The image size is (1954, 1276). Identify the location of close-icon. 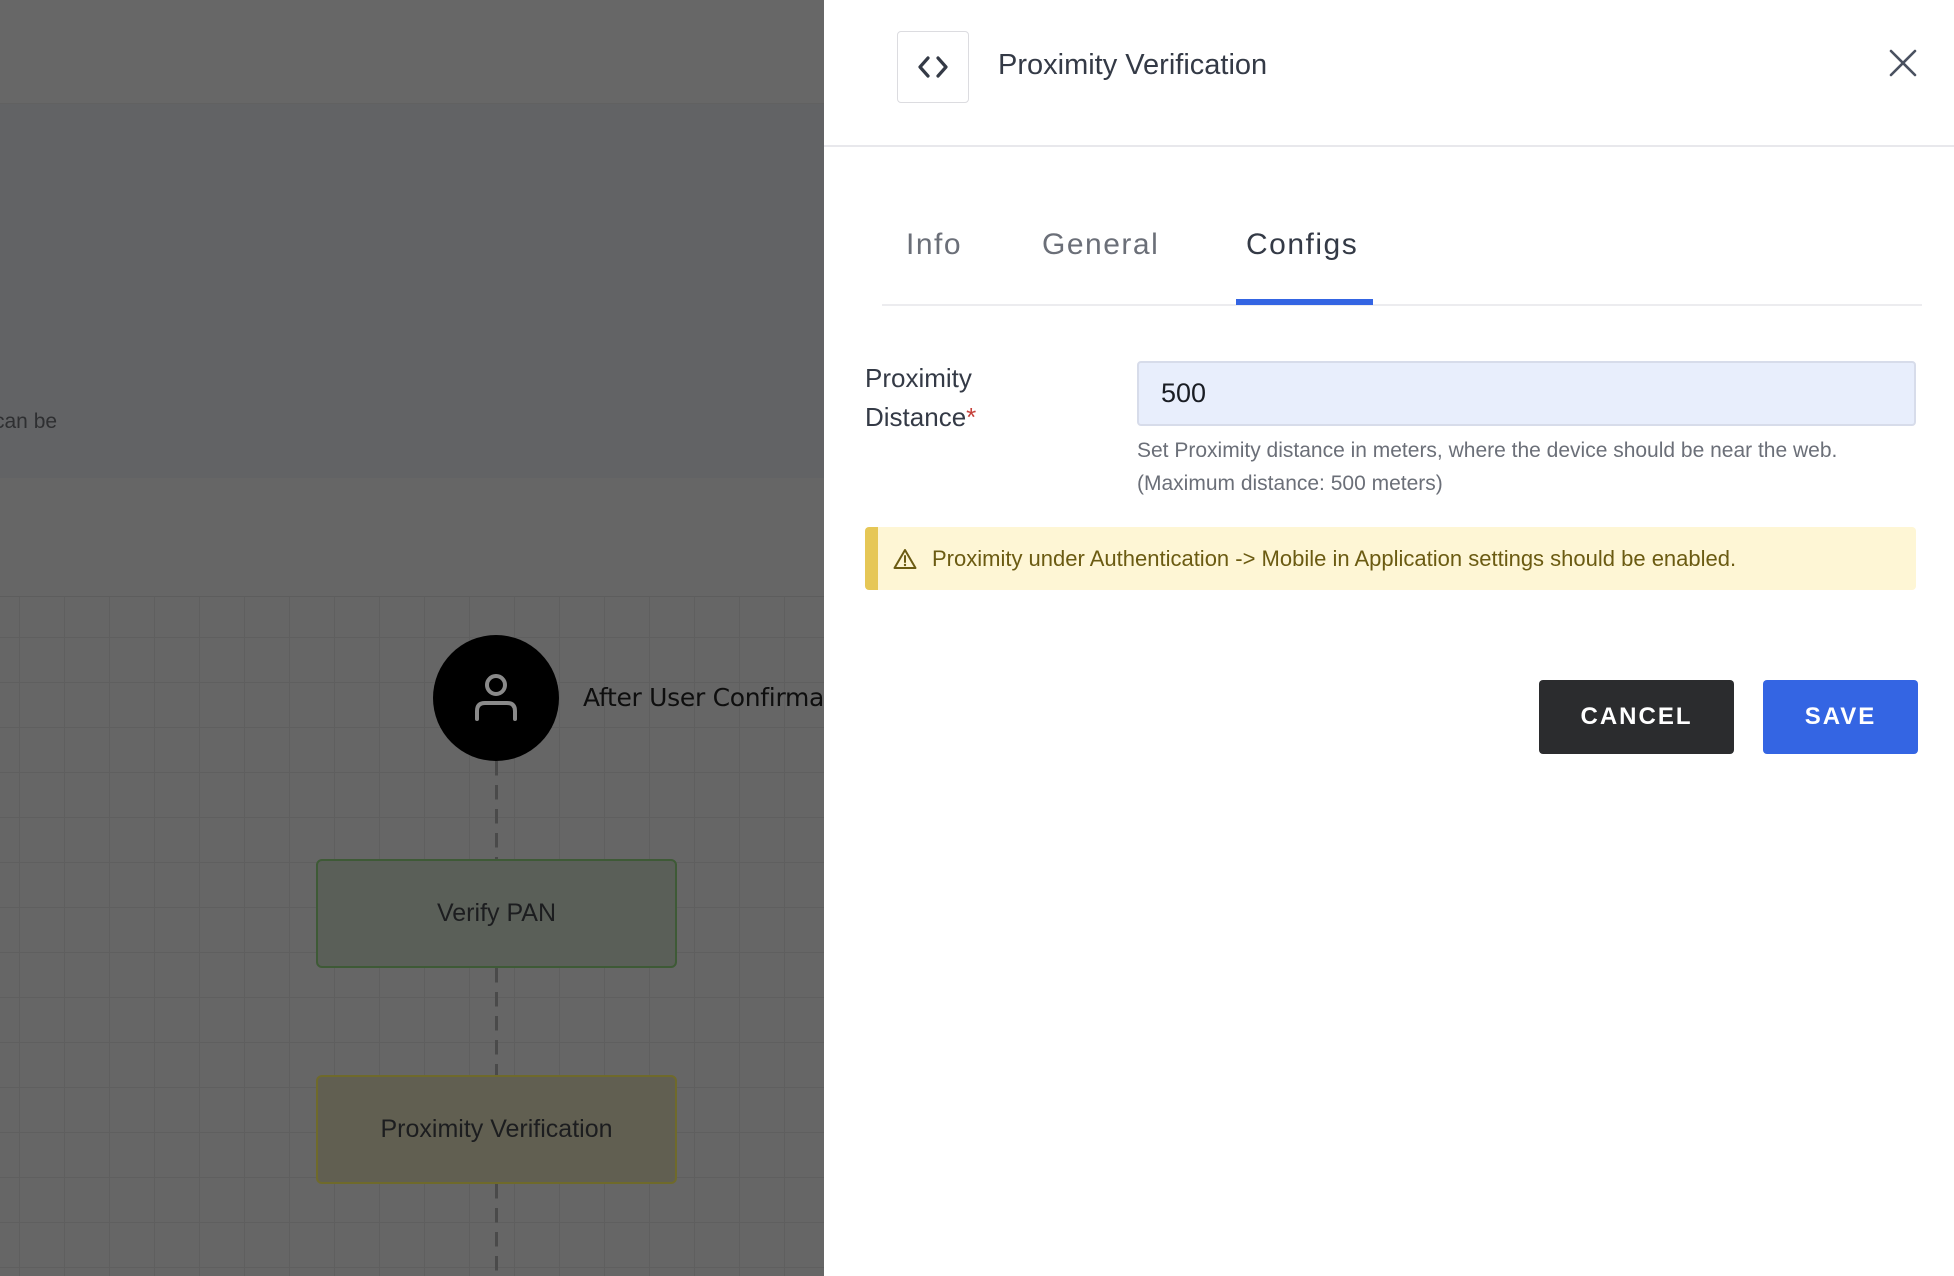
(1903, 63).